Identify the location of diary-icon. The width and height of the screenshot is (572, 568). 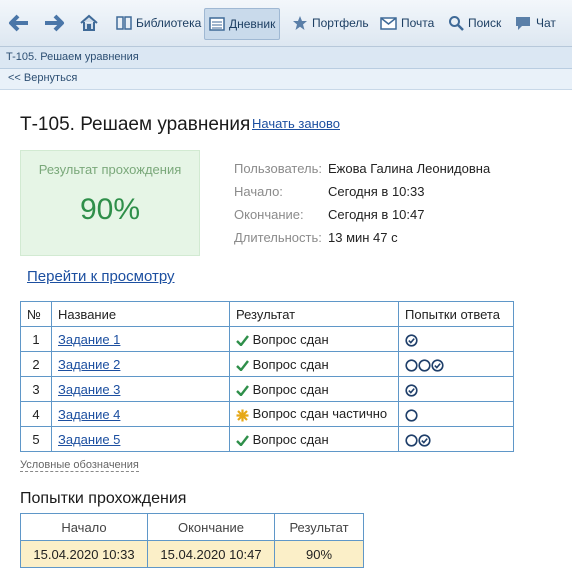
(217, 24).